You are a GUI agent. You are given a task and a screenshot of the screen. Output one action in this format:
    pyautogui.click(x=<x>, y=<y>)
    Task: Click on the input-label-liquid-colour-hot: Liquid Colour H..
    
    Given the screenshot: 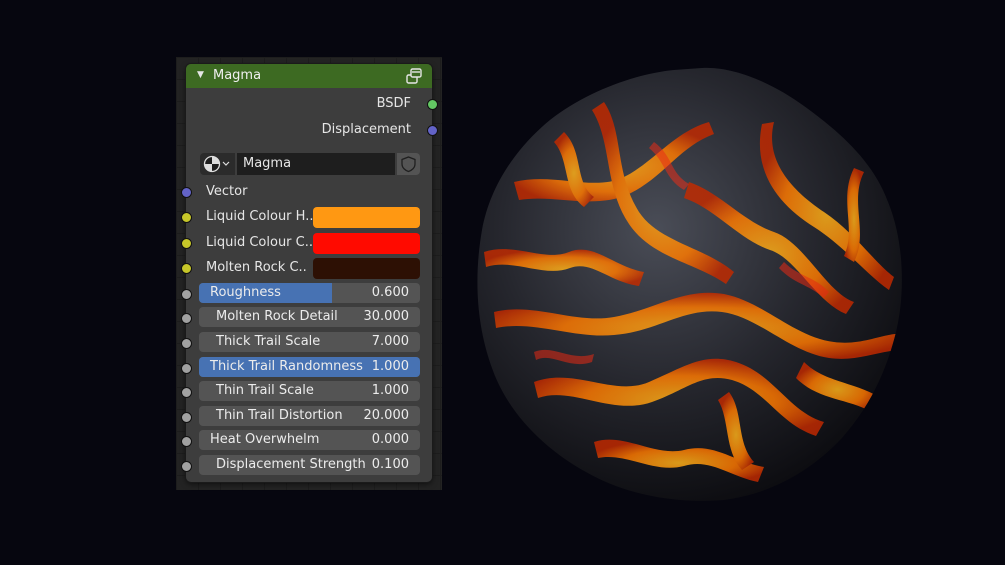 What is the action you would take?
    pyautogui.click(x=260, y=216)
    